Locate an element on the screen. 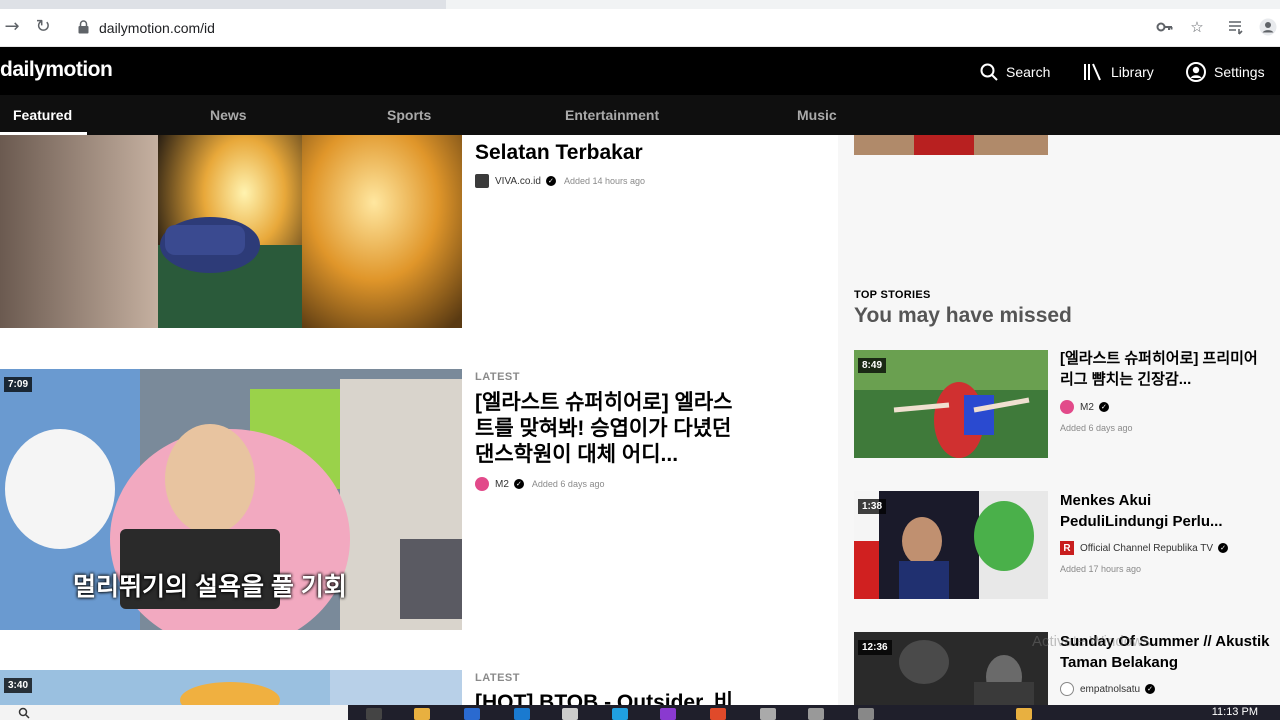 Image resolution: width=1280 pixels, height=720 pixels. chrome-icon is located at coordinates (718, 714).